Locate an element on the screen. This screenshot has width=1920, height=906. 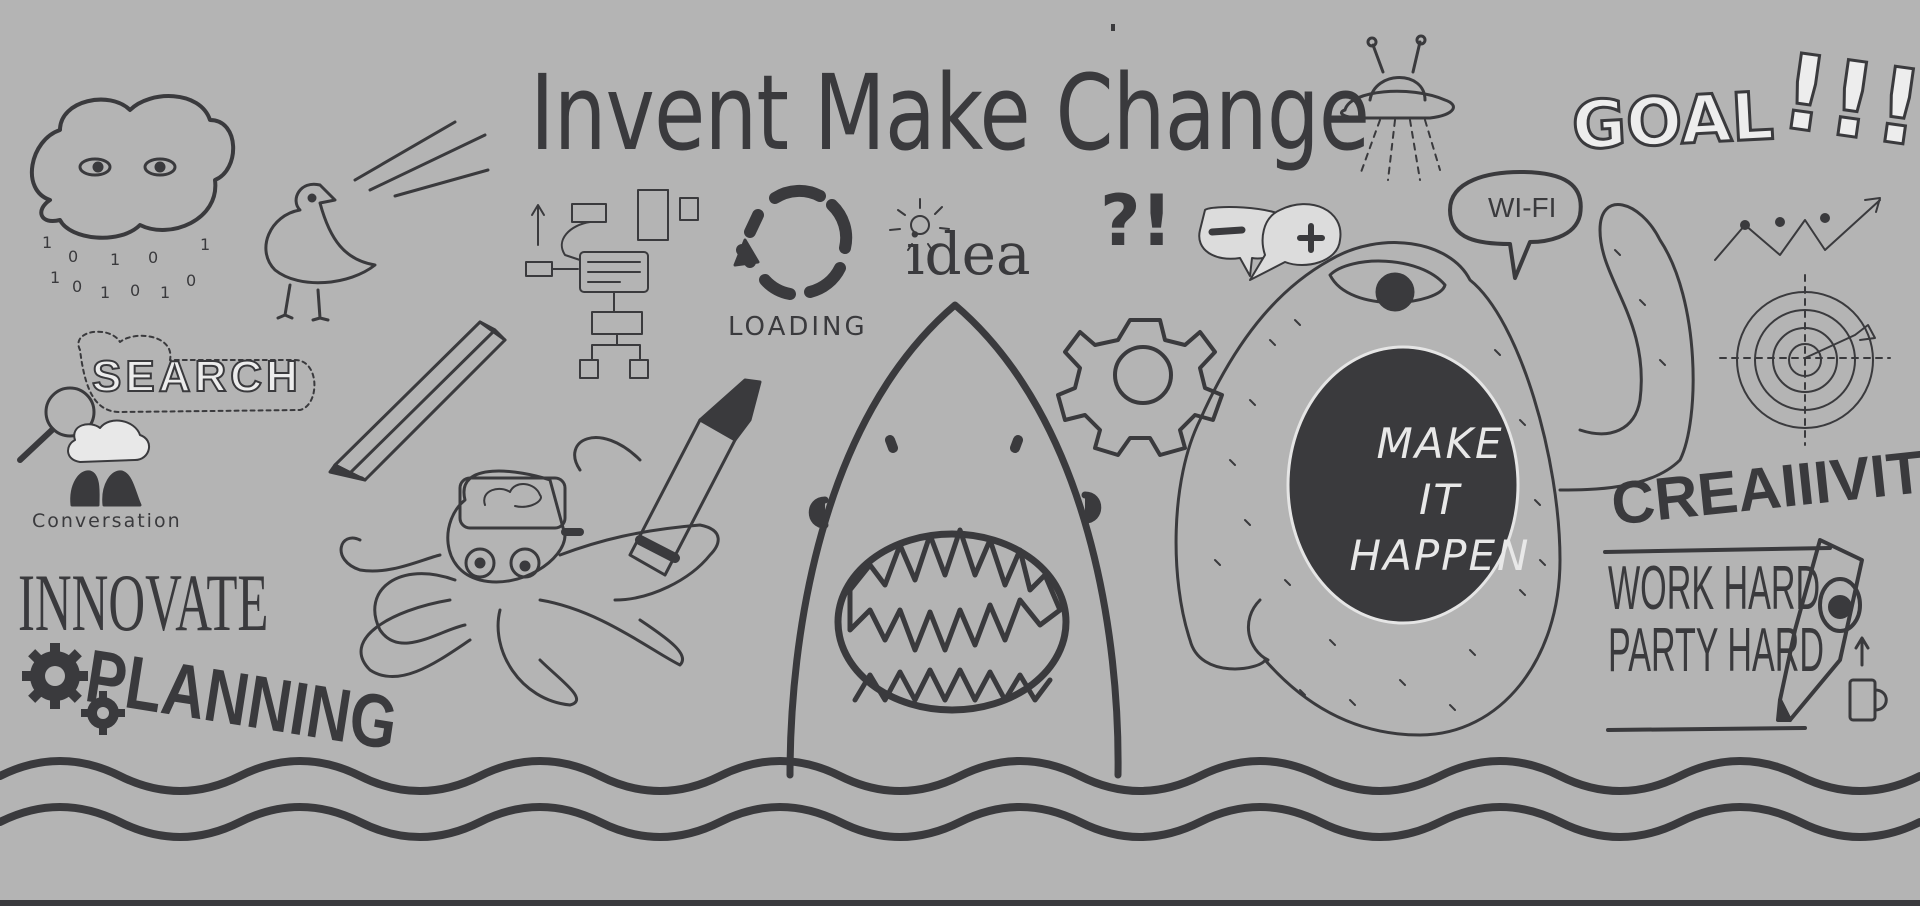
top-mark is located at coordinates (1113, 27).